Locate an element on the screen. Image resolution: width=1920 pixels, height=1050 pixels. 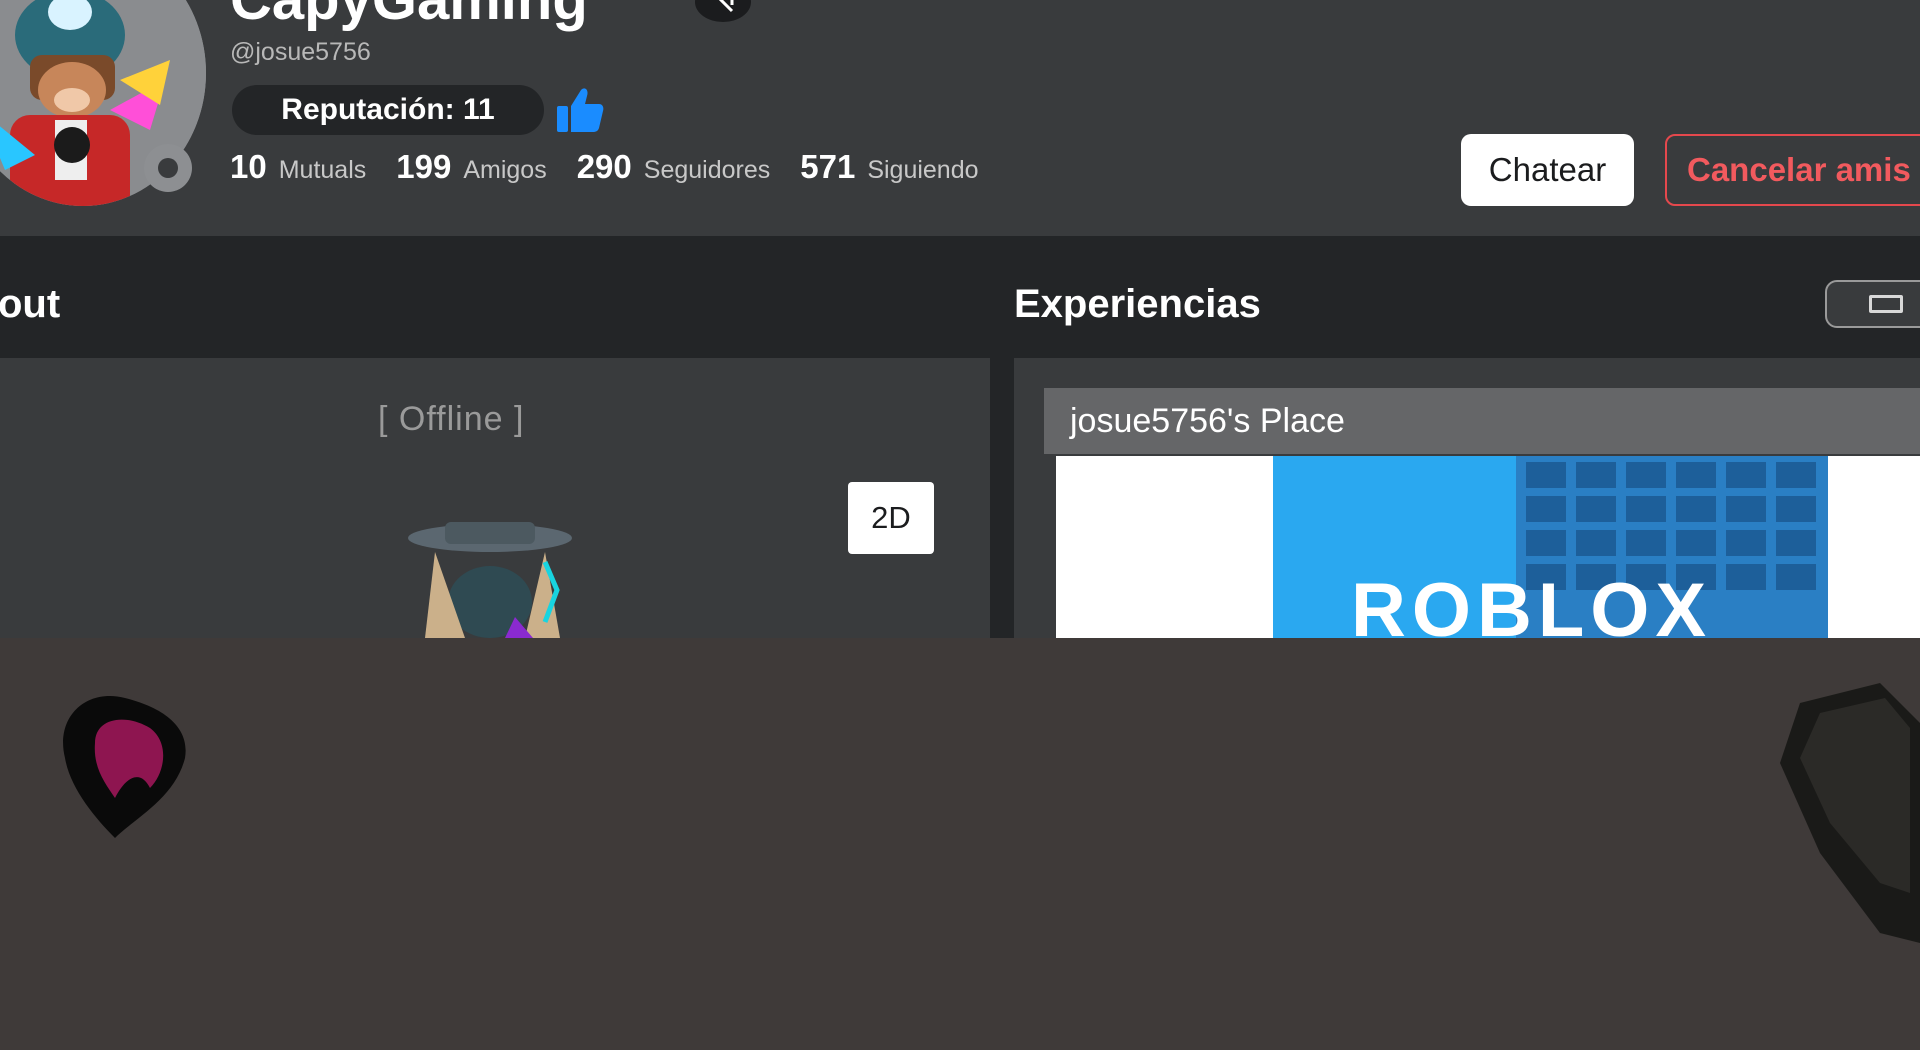
stat-value: 199 is located at coordinates (424, 166).